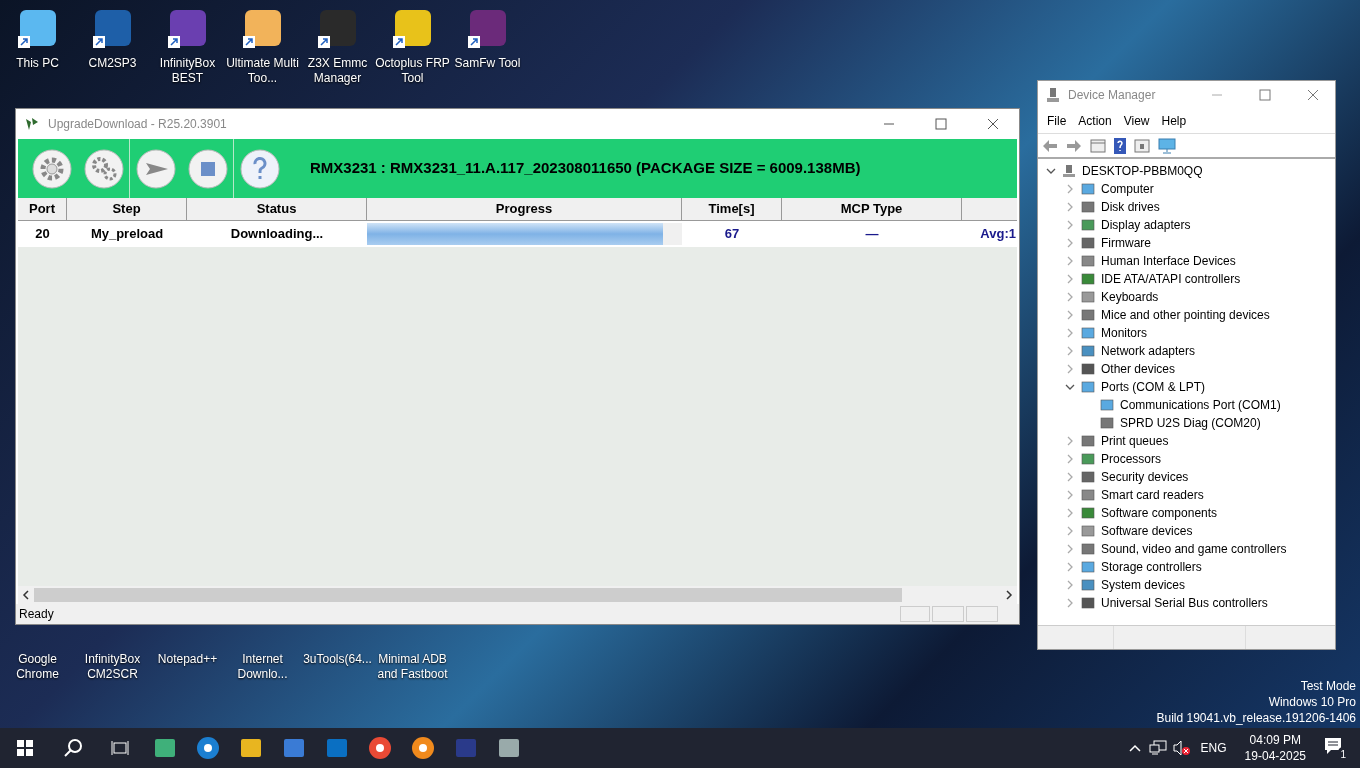  I want to click on icon-label: Minimal ADB and Fastboot, so click(412, 667).